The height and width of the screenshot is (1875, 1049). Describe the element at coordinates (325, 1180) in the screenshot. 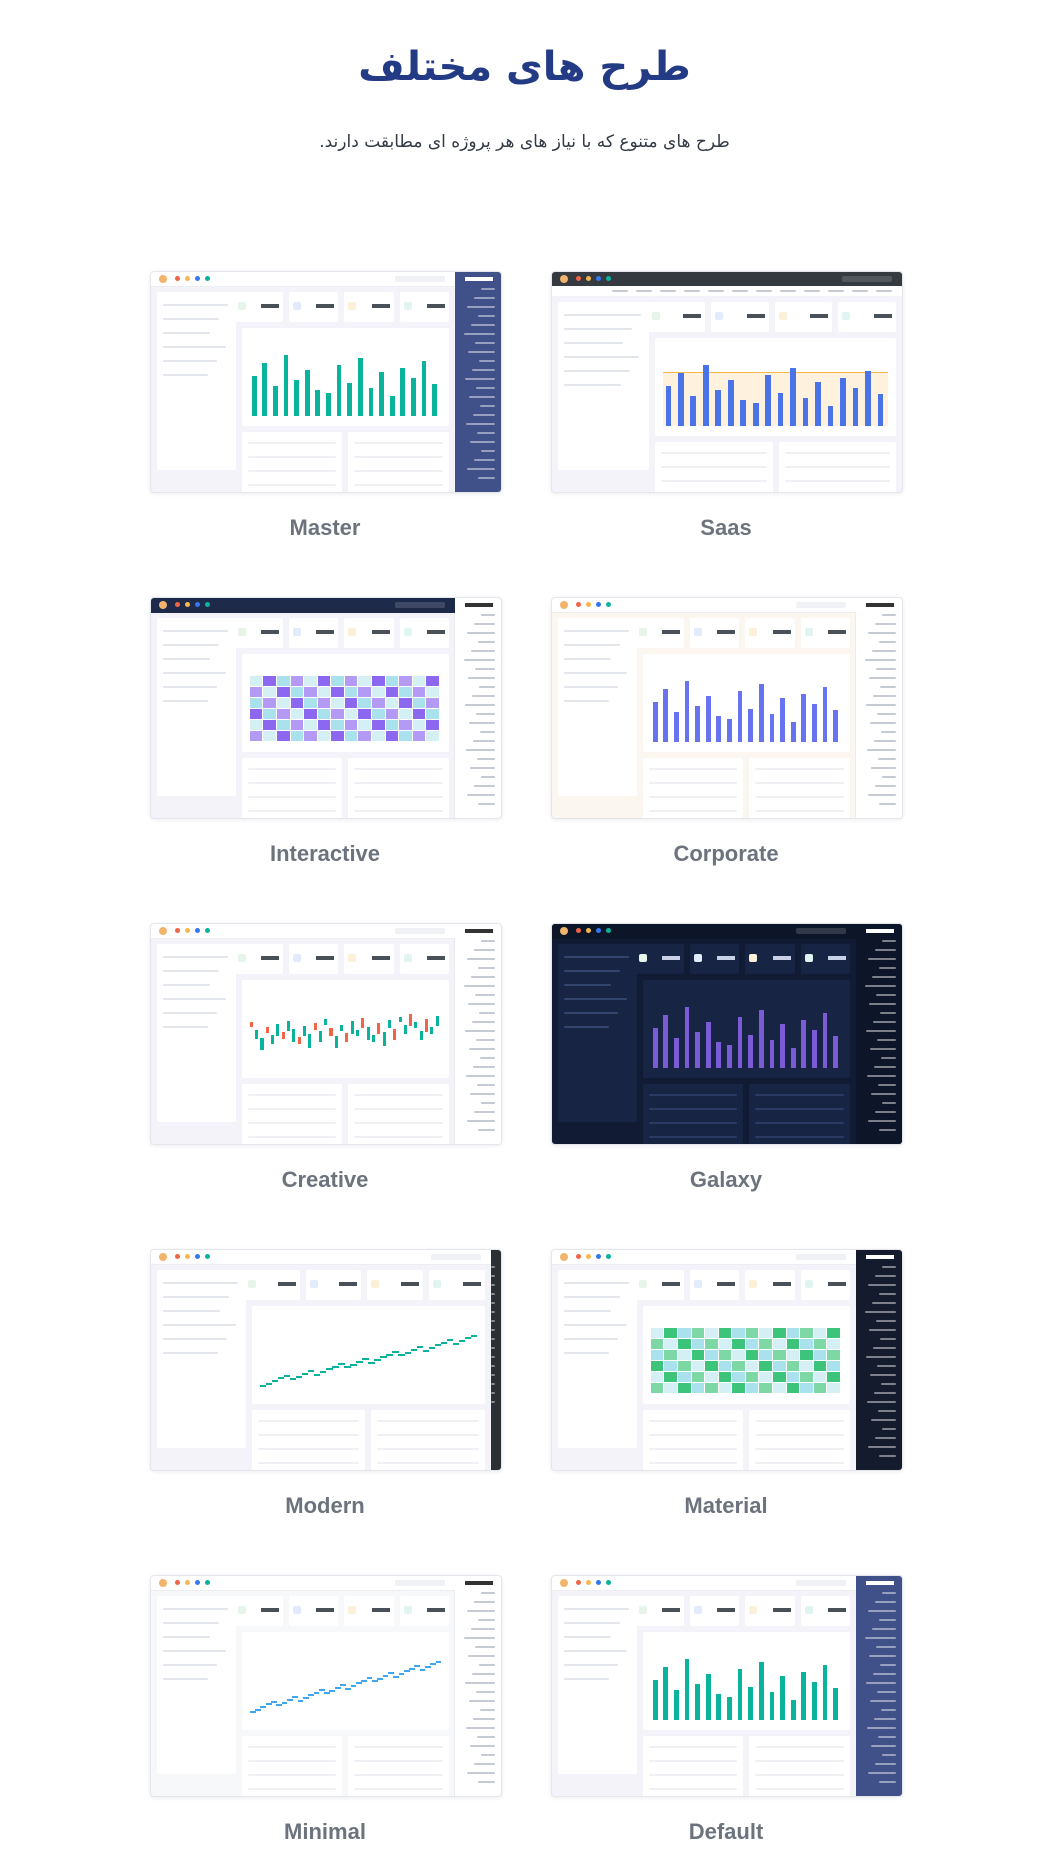

I see `layout-name: Creative` at that location.